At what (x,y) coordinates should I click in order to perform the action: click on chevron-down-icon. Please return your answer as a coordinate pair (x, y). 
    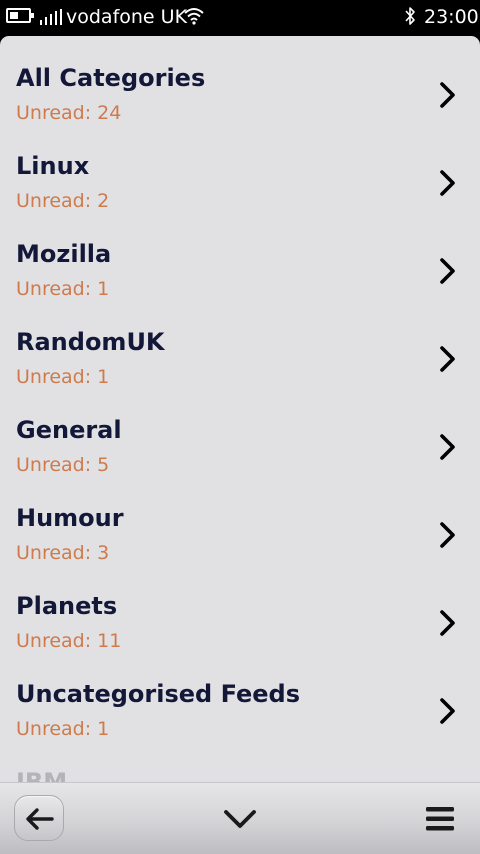
    Looking at the image, I should click on (240, 819).